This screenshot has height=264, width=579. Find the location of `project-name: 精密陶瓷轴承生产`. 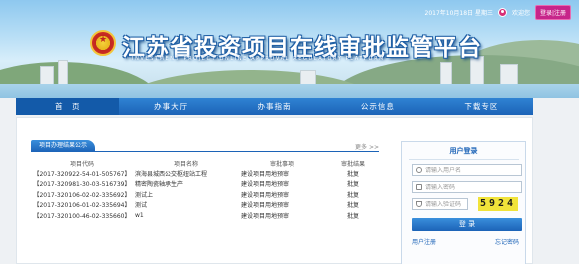

project-name: 精密陶瓷轴承生产 is located at coordinates (186, 183).